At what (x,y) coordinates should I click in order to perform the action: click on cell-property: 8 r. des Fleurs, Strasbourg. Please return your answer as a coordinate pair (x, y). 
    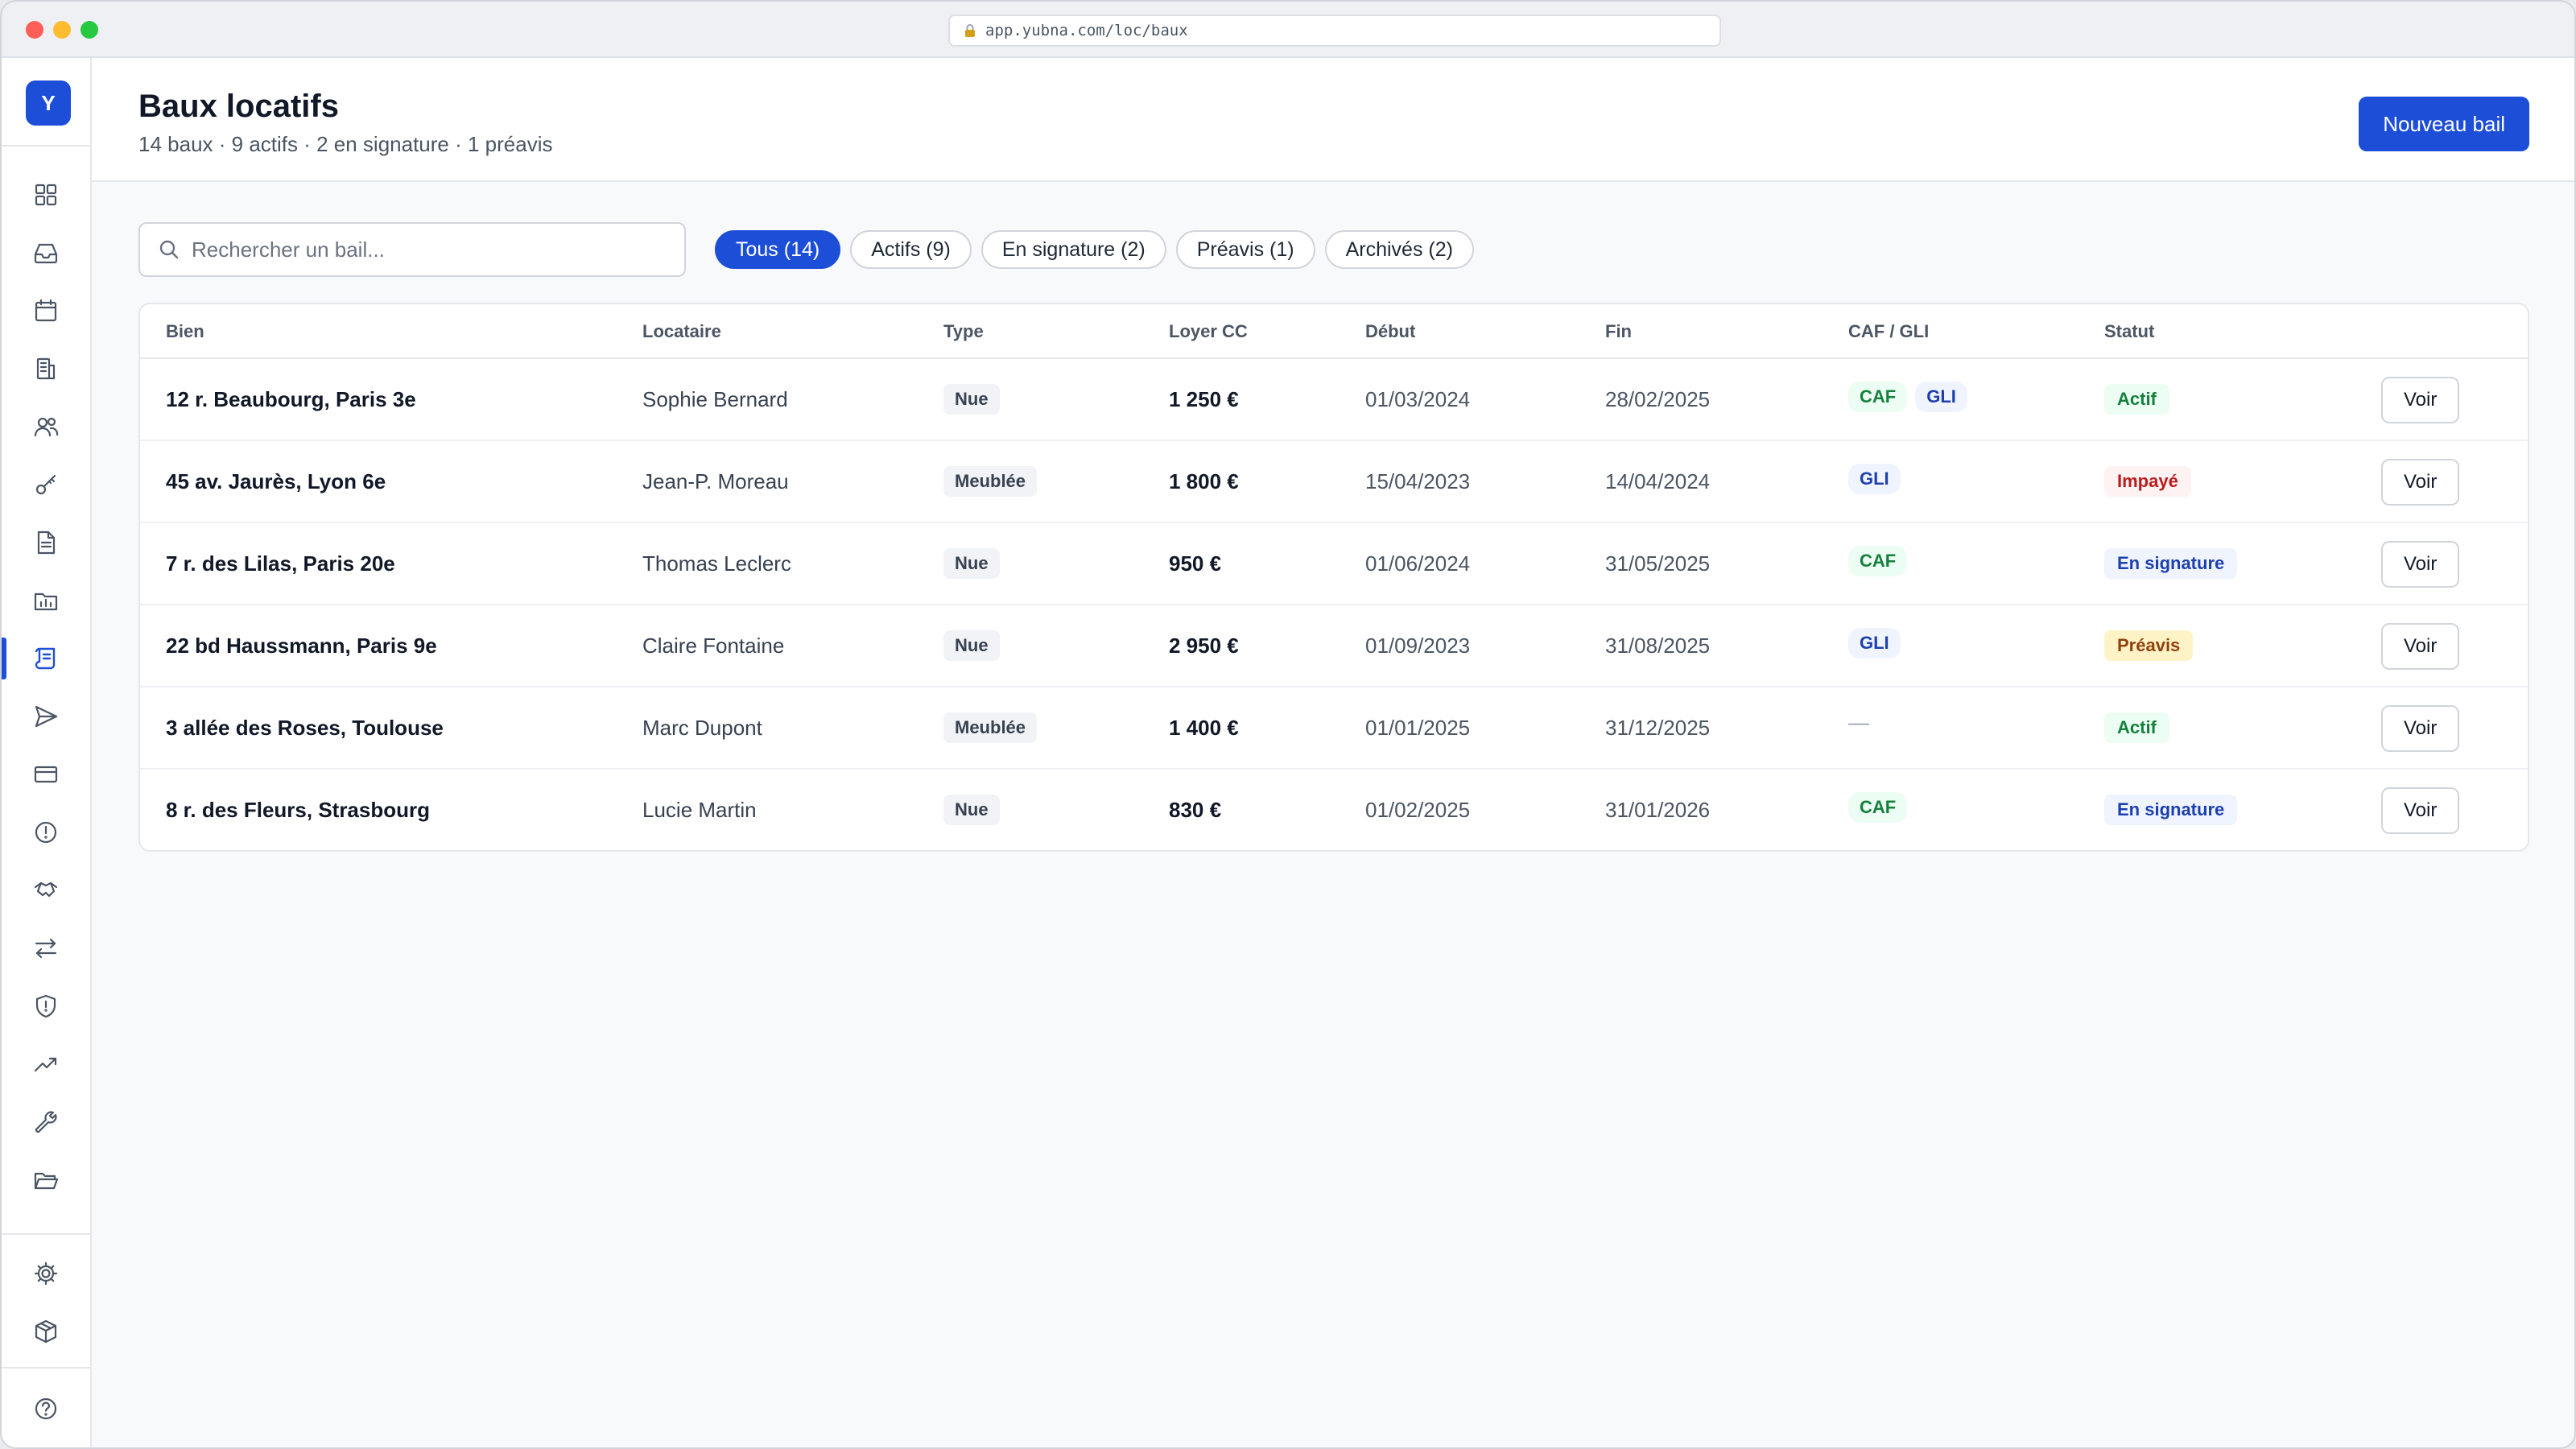
    Looking at the image, I should click on (298, 809).